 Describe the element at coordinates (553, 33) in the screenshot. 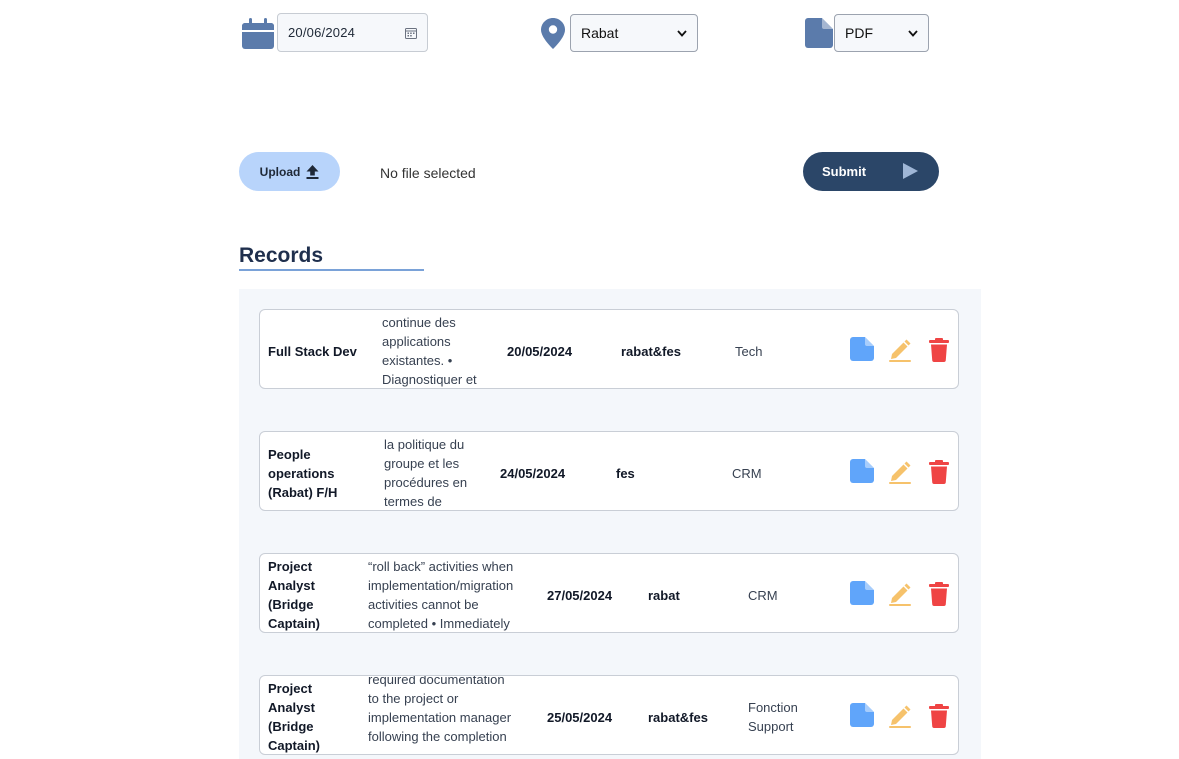

I see `map-pin-icon` at that location.